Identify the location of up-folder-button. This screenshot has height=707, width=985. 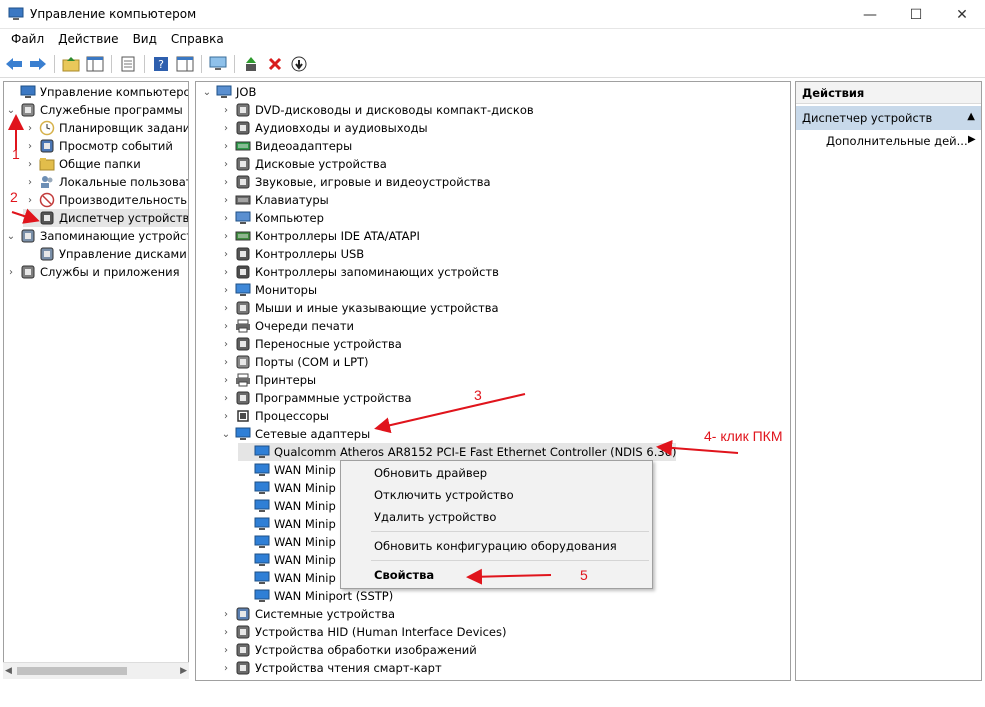
(71, 64).